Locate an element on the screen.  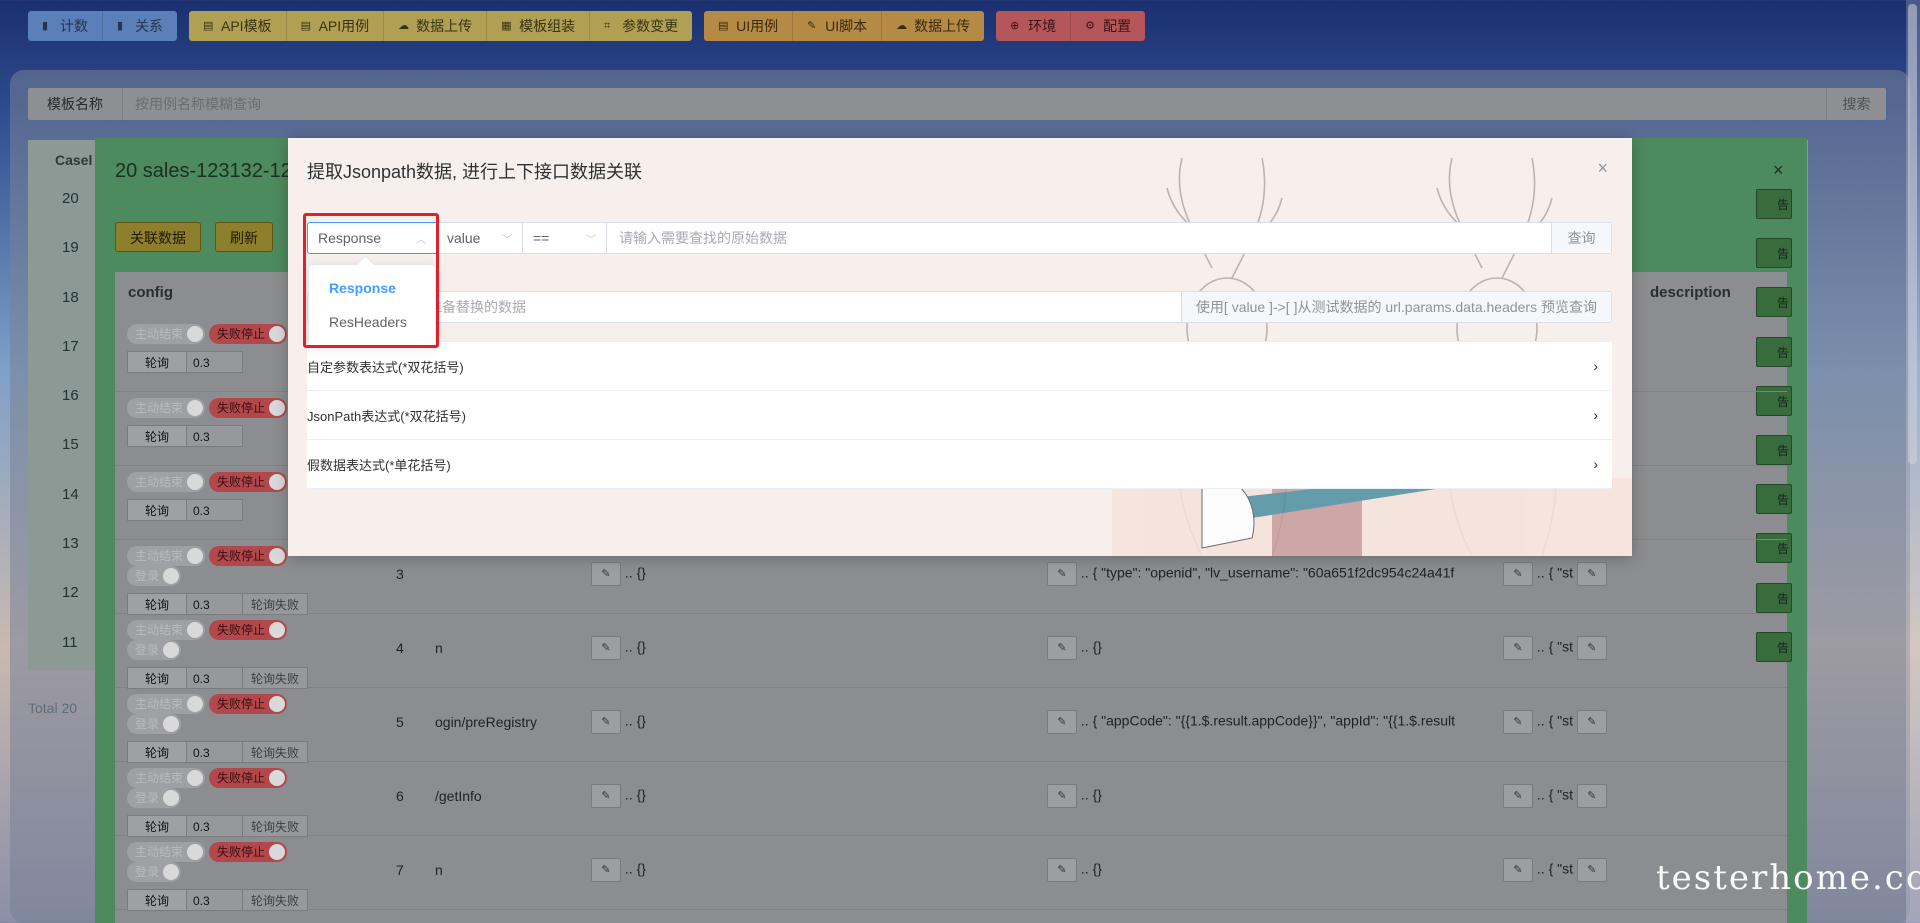
api-data-upload-button: ☁ 数据上传 is located at coordinates (436, 26).